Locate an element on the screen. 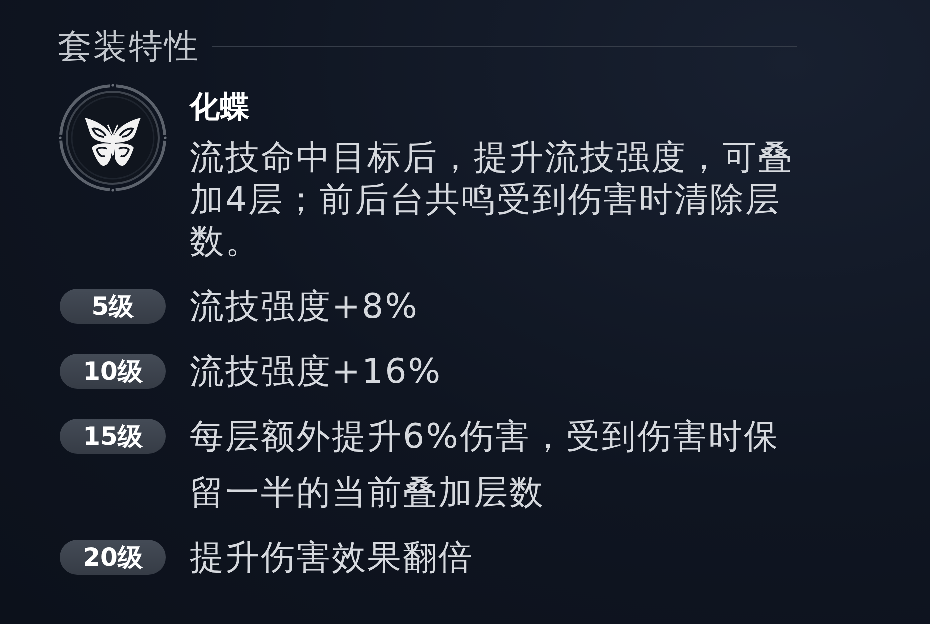  set-description: 流技命中目标后，提升流技强度，可叠加4层；前后台共鸣受到伤害时清除层数。 is located at coordinates (492, 200).